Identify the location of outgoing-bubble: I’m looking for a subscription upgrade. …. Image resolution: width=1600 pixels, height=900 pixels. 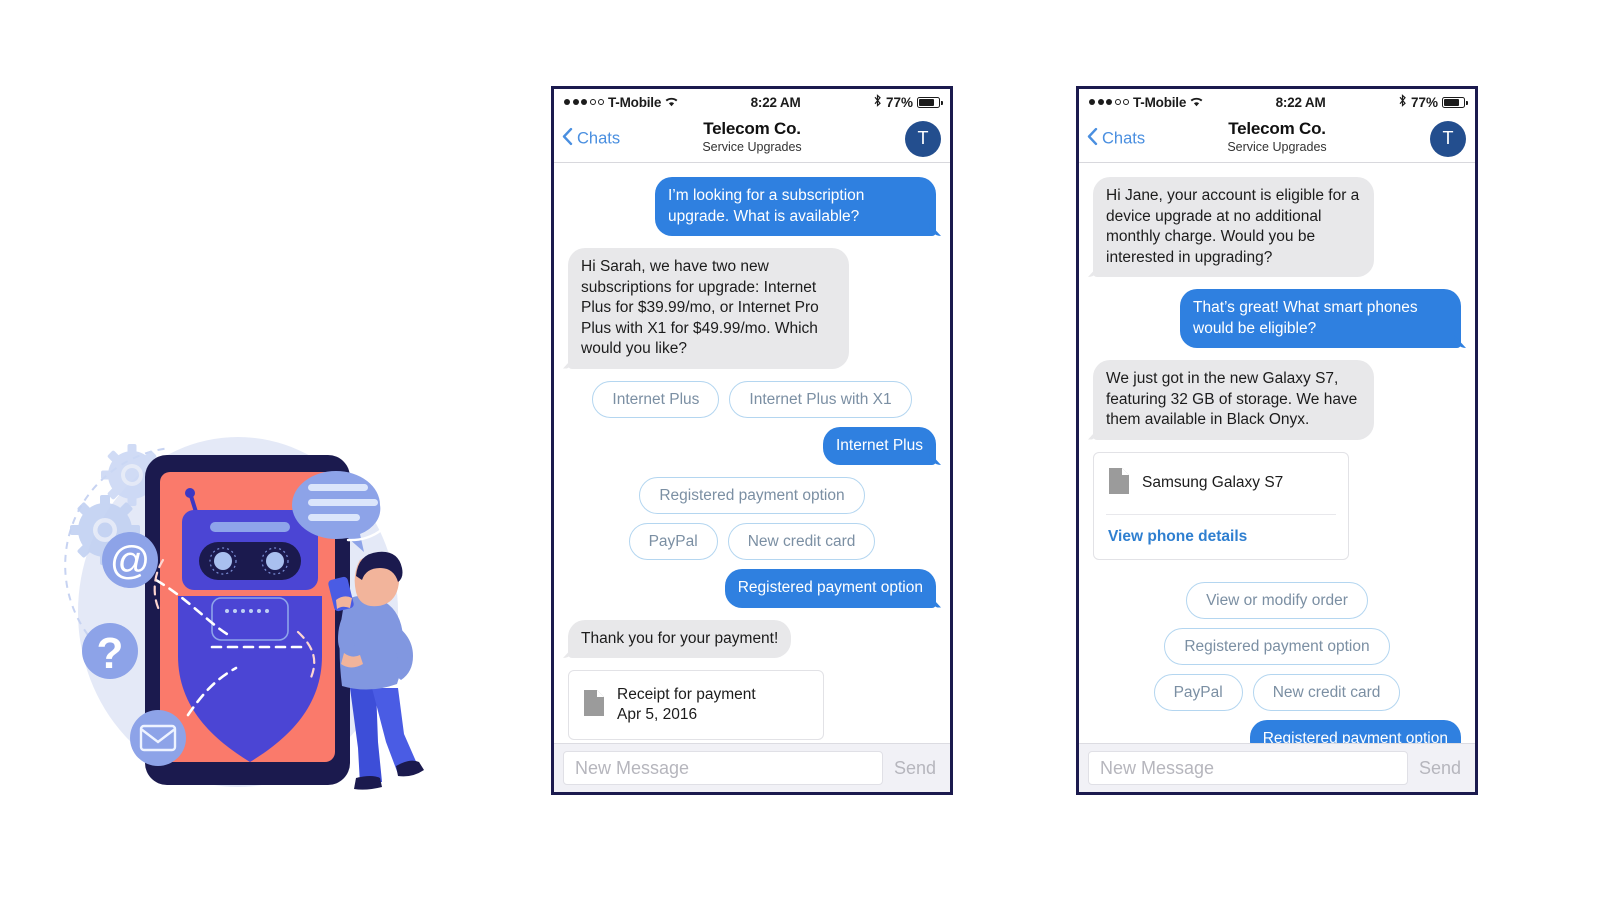
(795, 206).